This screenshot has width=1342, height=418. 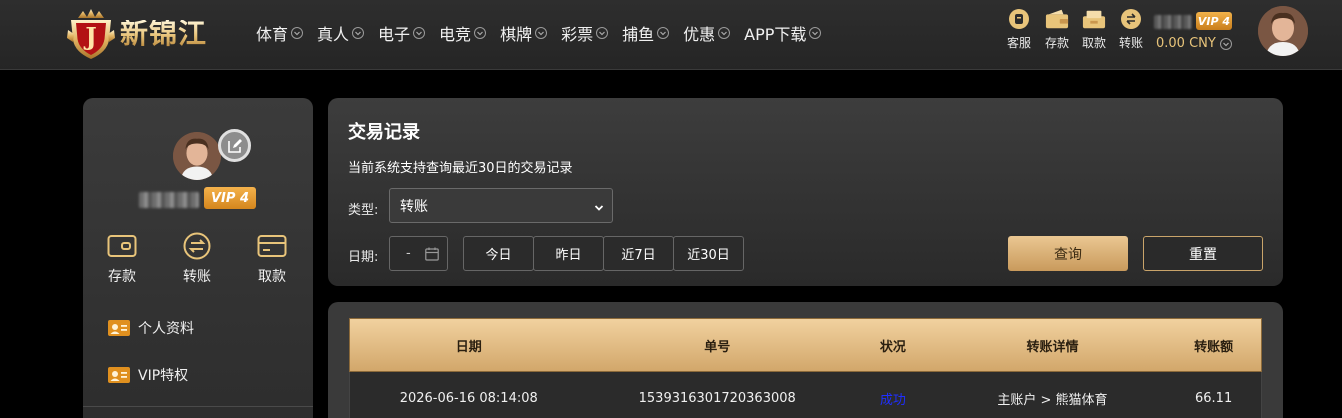 What do you see at coordinates (166, 329) in the screenshot?
I see `sidebar-item-label: 个人资料` at bounding box center [166, 329].